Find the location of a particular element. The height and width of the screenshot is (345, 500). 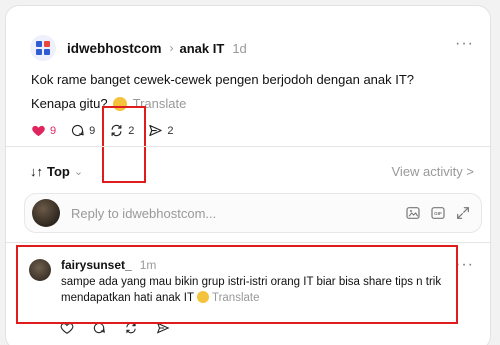

community-link: anak IT is located at coordinates (202, 48).